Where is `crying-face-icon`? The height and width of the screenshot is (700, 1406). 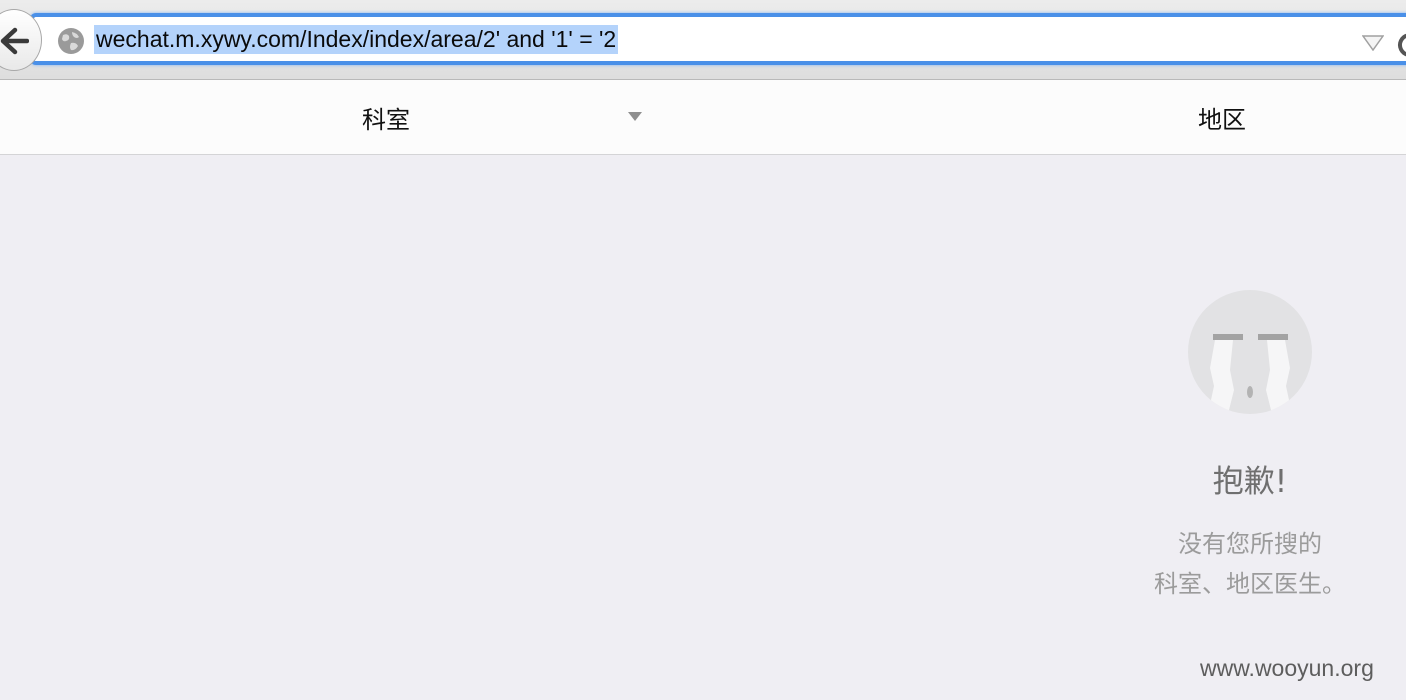
crying-face-icon is located at coordinates (1250, 352).